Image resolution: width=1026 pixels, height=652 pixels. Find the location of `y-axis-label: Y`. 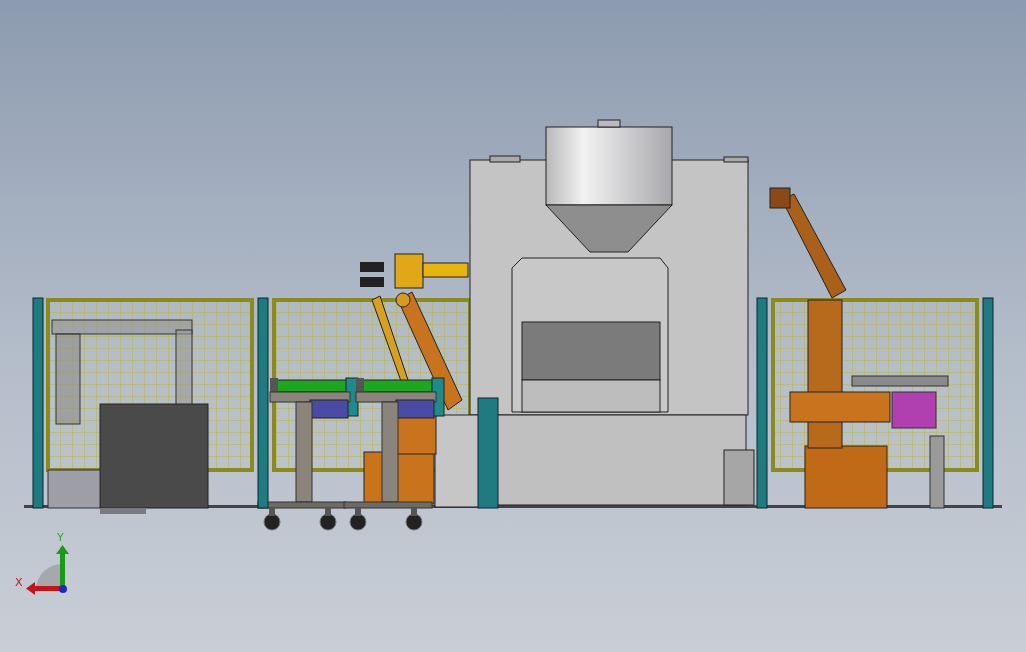

y-axis-label: Y is located at coordinates (60, 538).